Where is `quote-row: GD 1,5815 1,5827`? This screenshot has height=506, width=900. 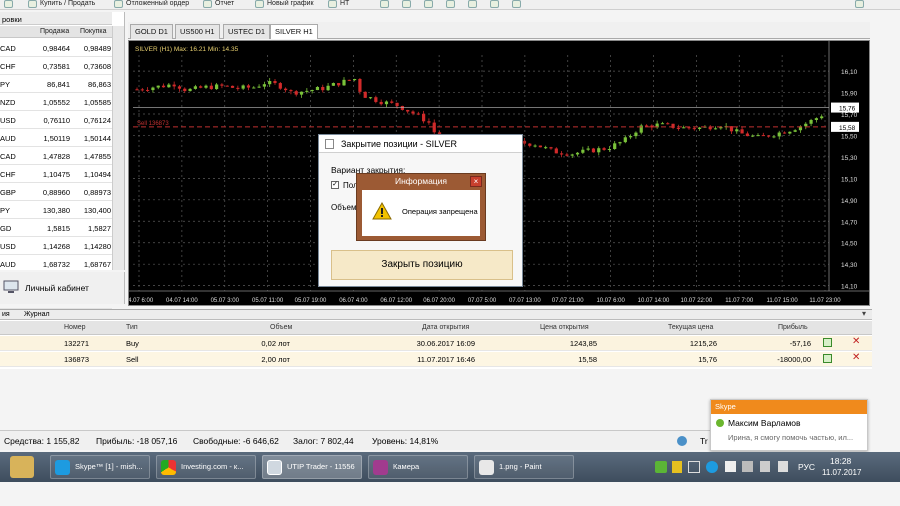
quote-row: GD 1,5815 1,5827 is located at coordinates (56, 228).